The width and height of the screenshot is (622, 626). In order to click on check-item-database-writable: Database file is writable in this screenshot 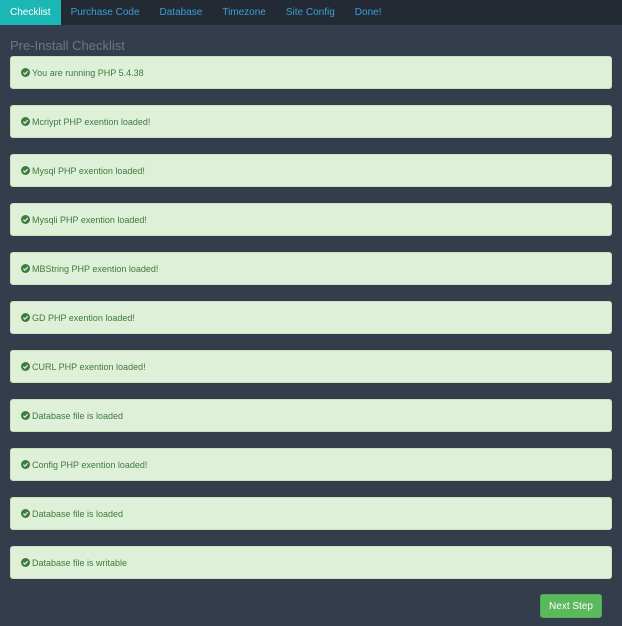, I will do `click(311, 562)`.